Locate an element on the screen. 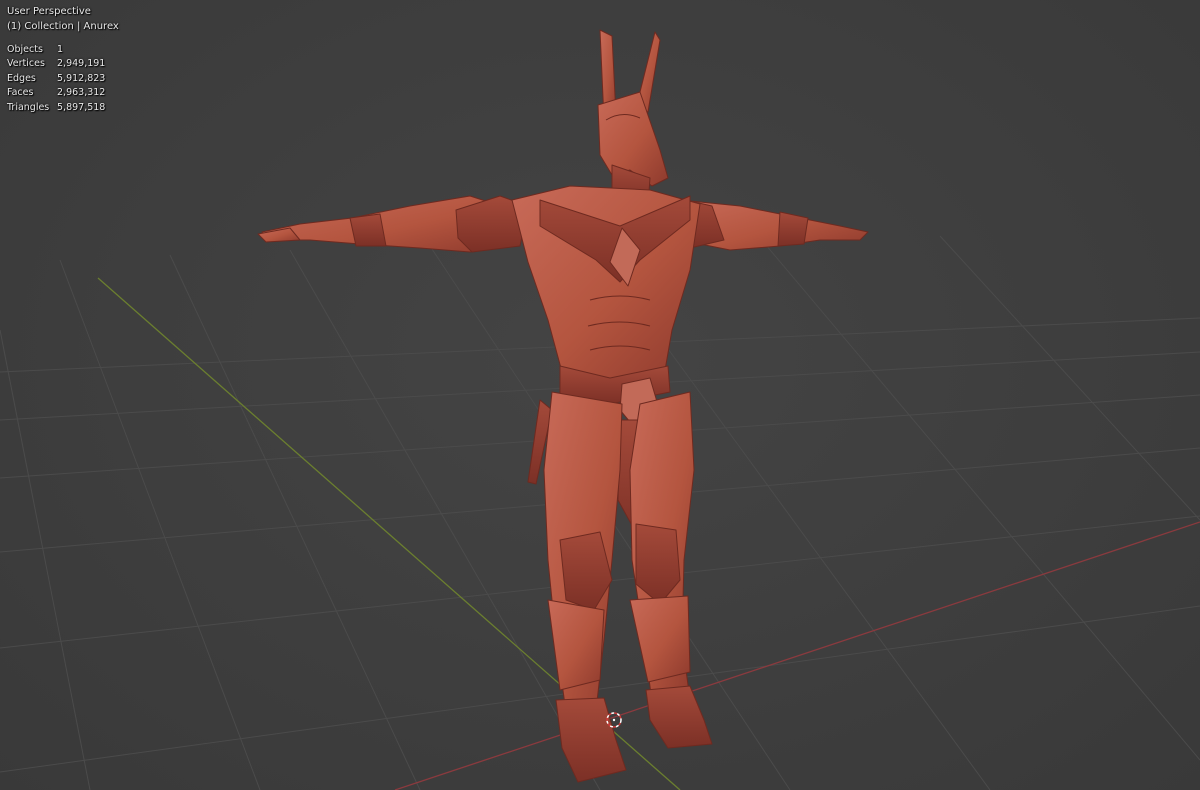 The image size is (1200, 790). collection-label: (1) Collection | Anurex is located at coordinates (63, 26).